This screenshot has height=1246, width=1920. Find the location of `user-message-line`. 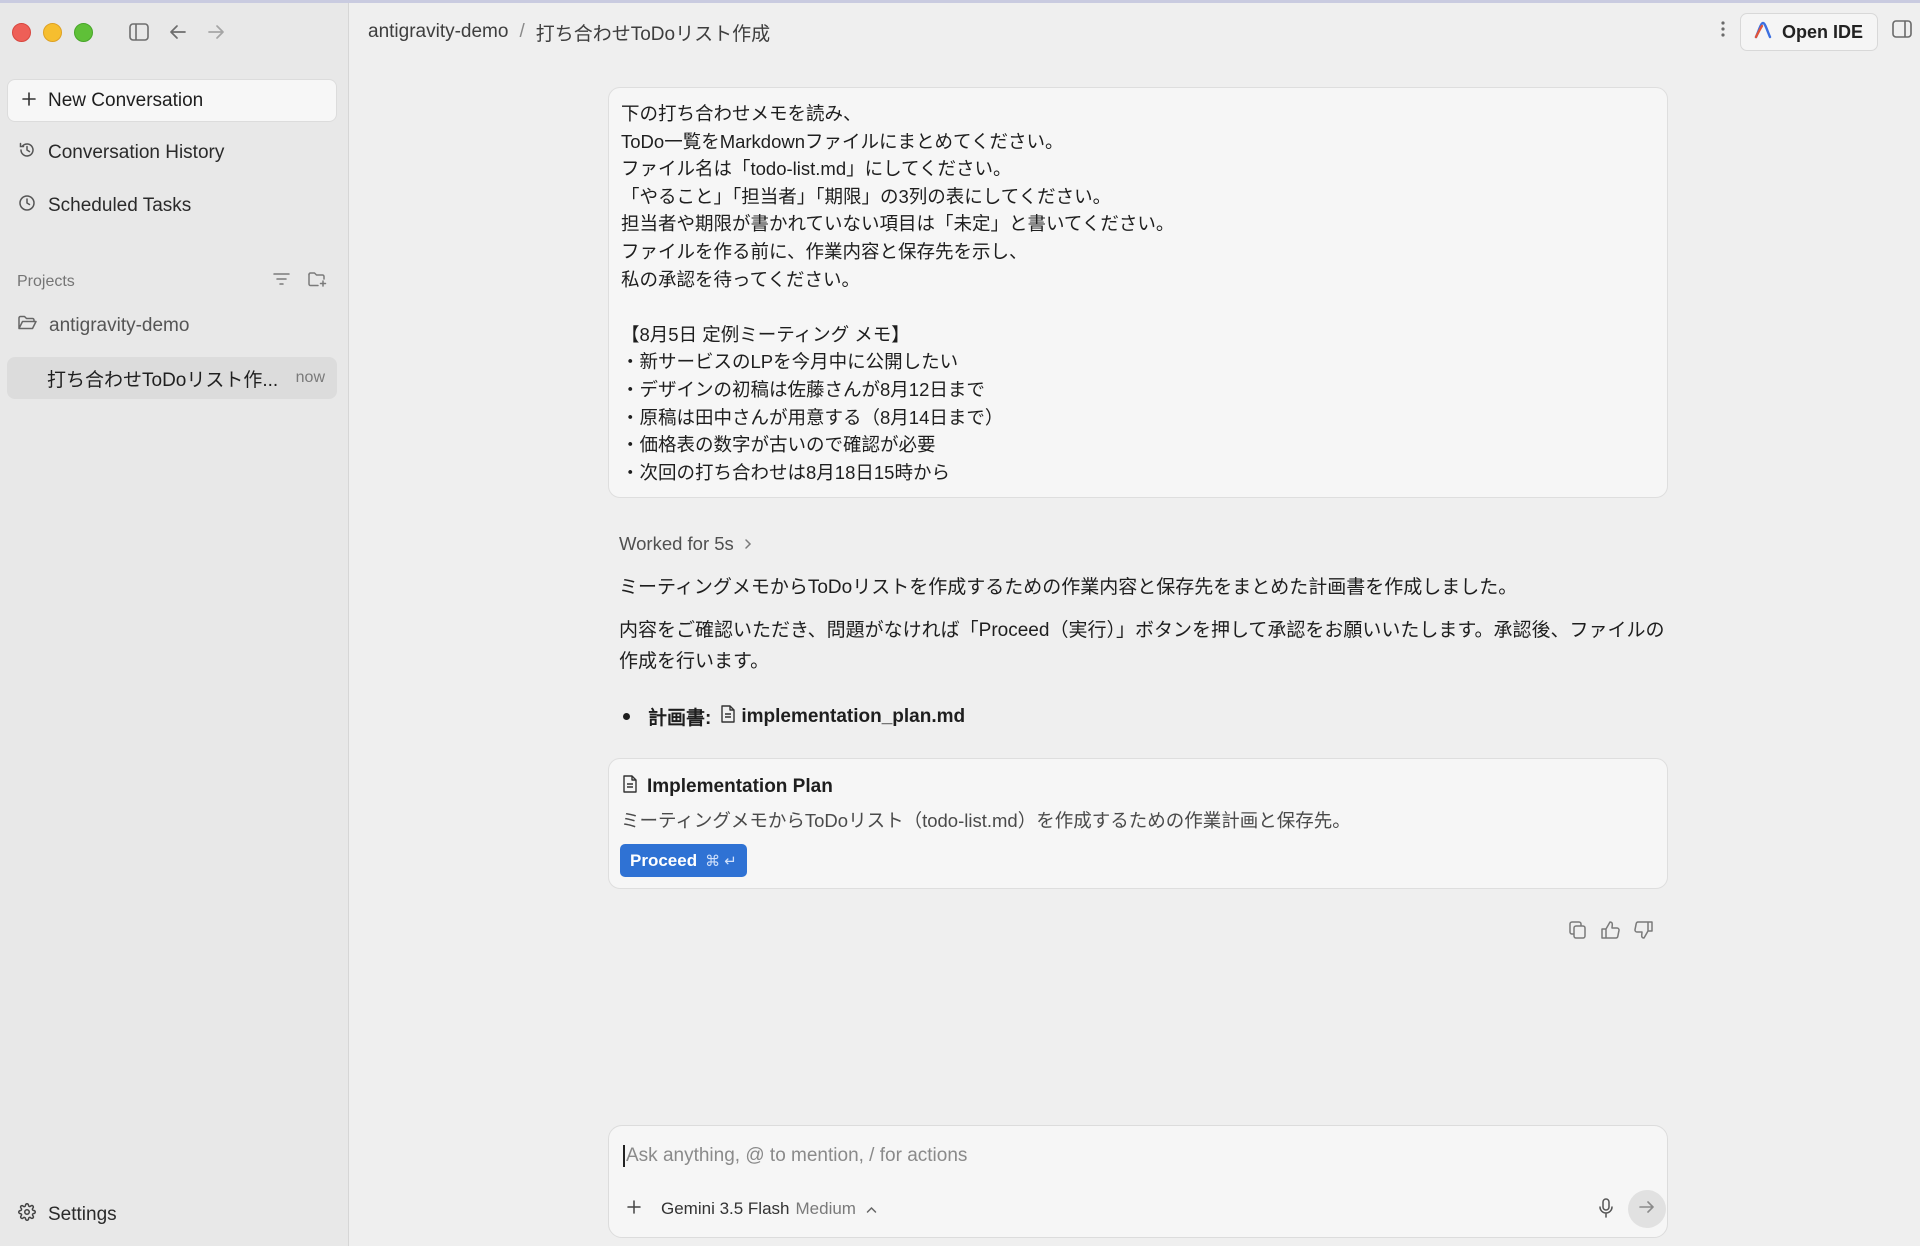

user-message-line is located at coordinates (1138, 307).